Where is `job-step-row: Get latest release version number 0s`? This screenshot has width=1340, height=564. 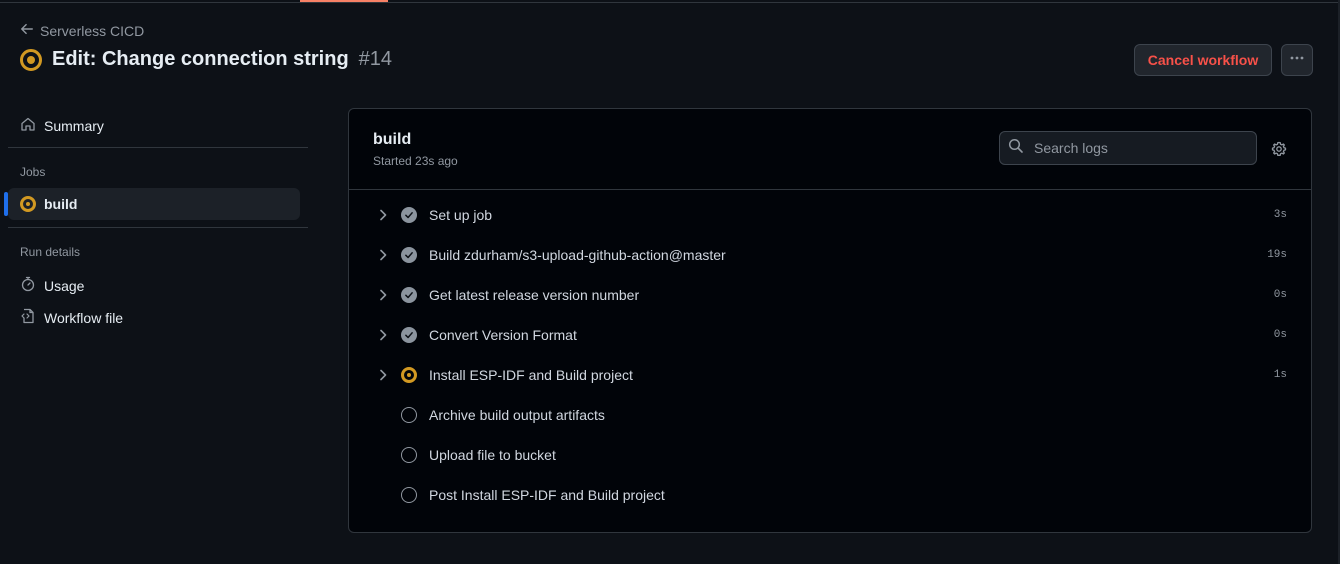 job-step-row: Get latest release version number 0s is located at coordinates (830, 295).